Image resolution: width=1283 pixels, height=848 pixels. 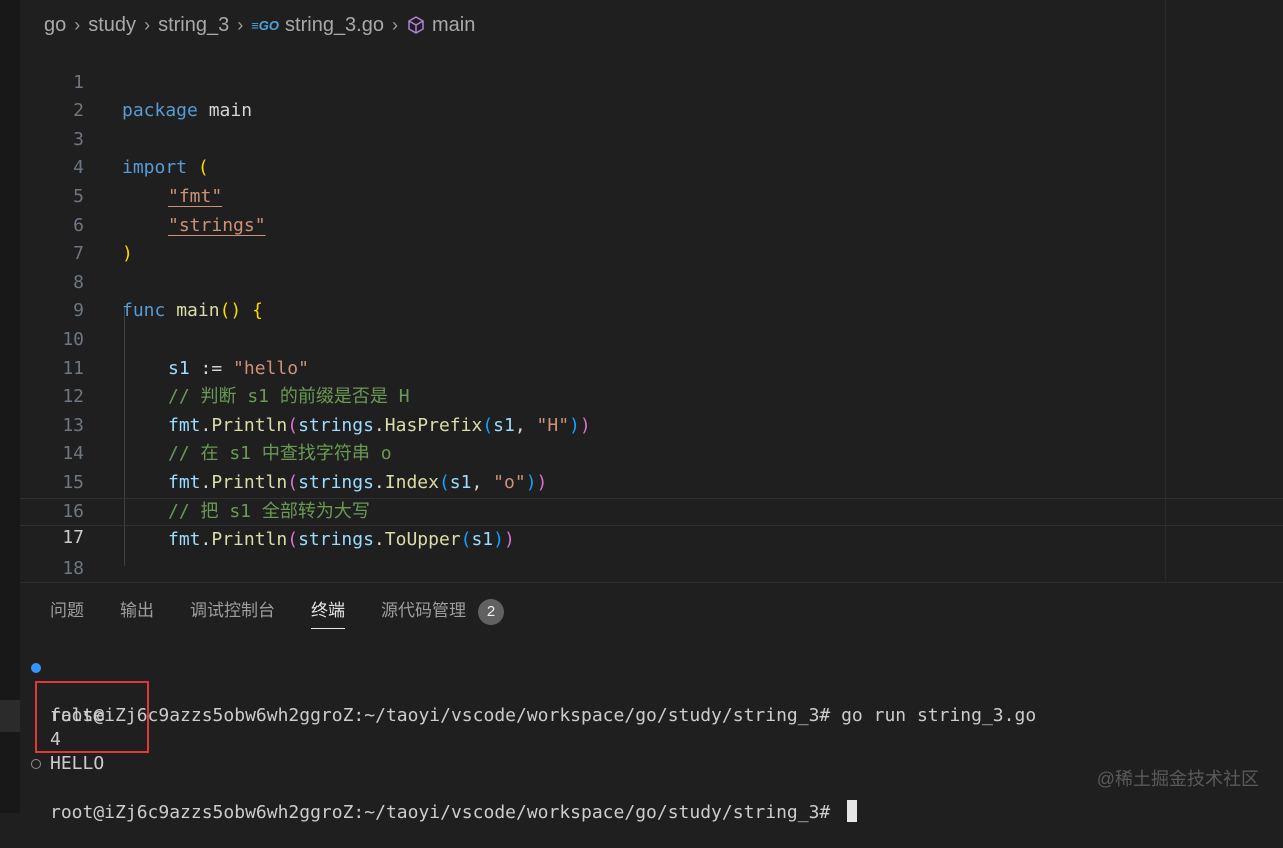 What do you see at coordinates (651, 238) in the screenshot?
I see `code-line: 7` at bounding box center [651, 238].